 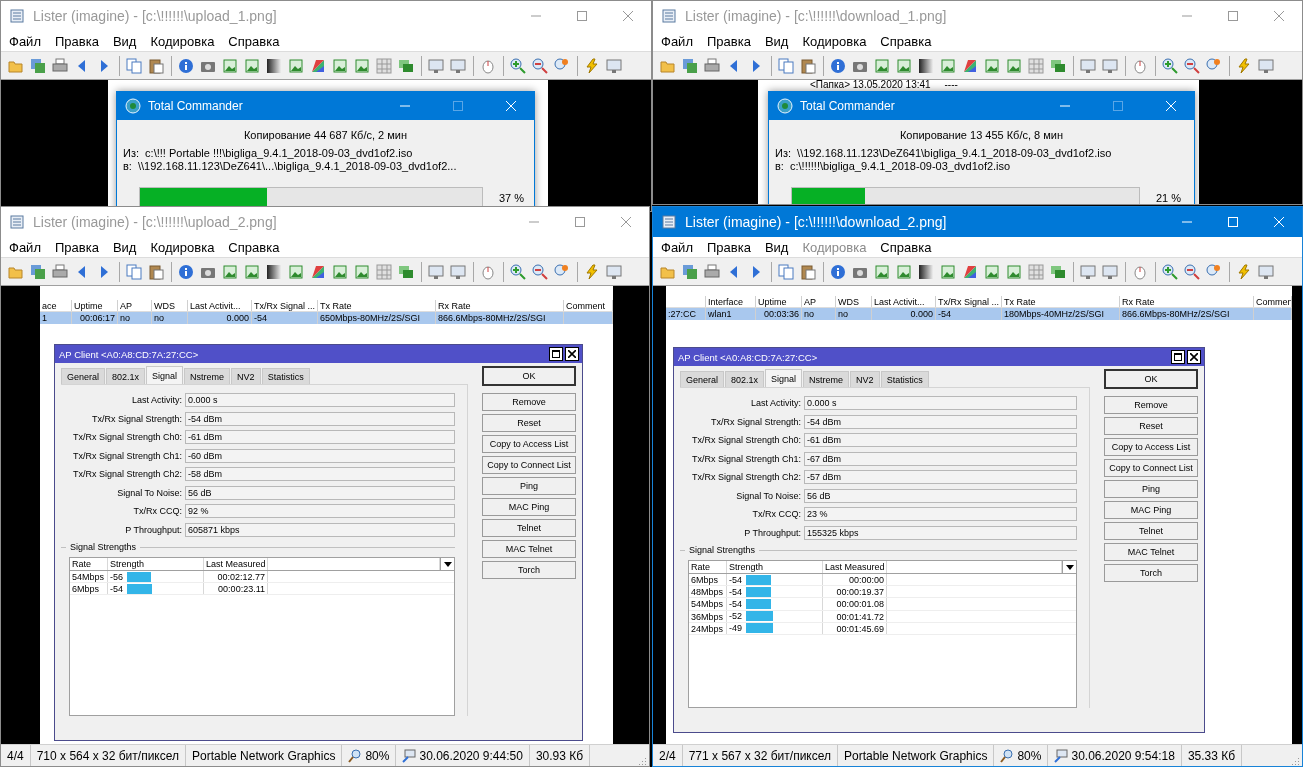 I want to click on value-field: -57 dBm, so click(x=940, y=477).